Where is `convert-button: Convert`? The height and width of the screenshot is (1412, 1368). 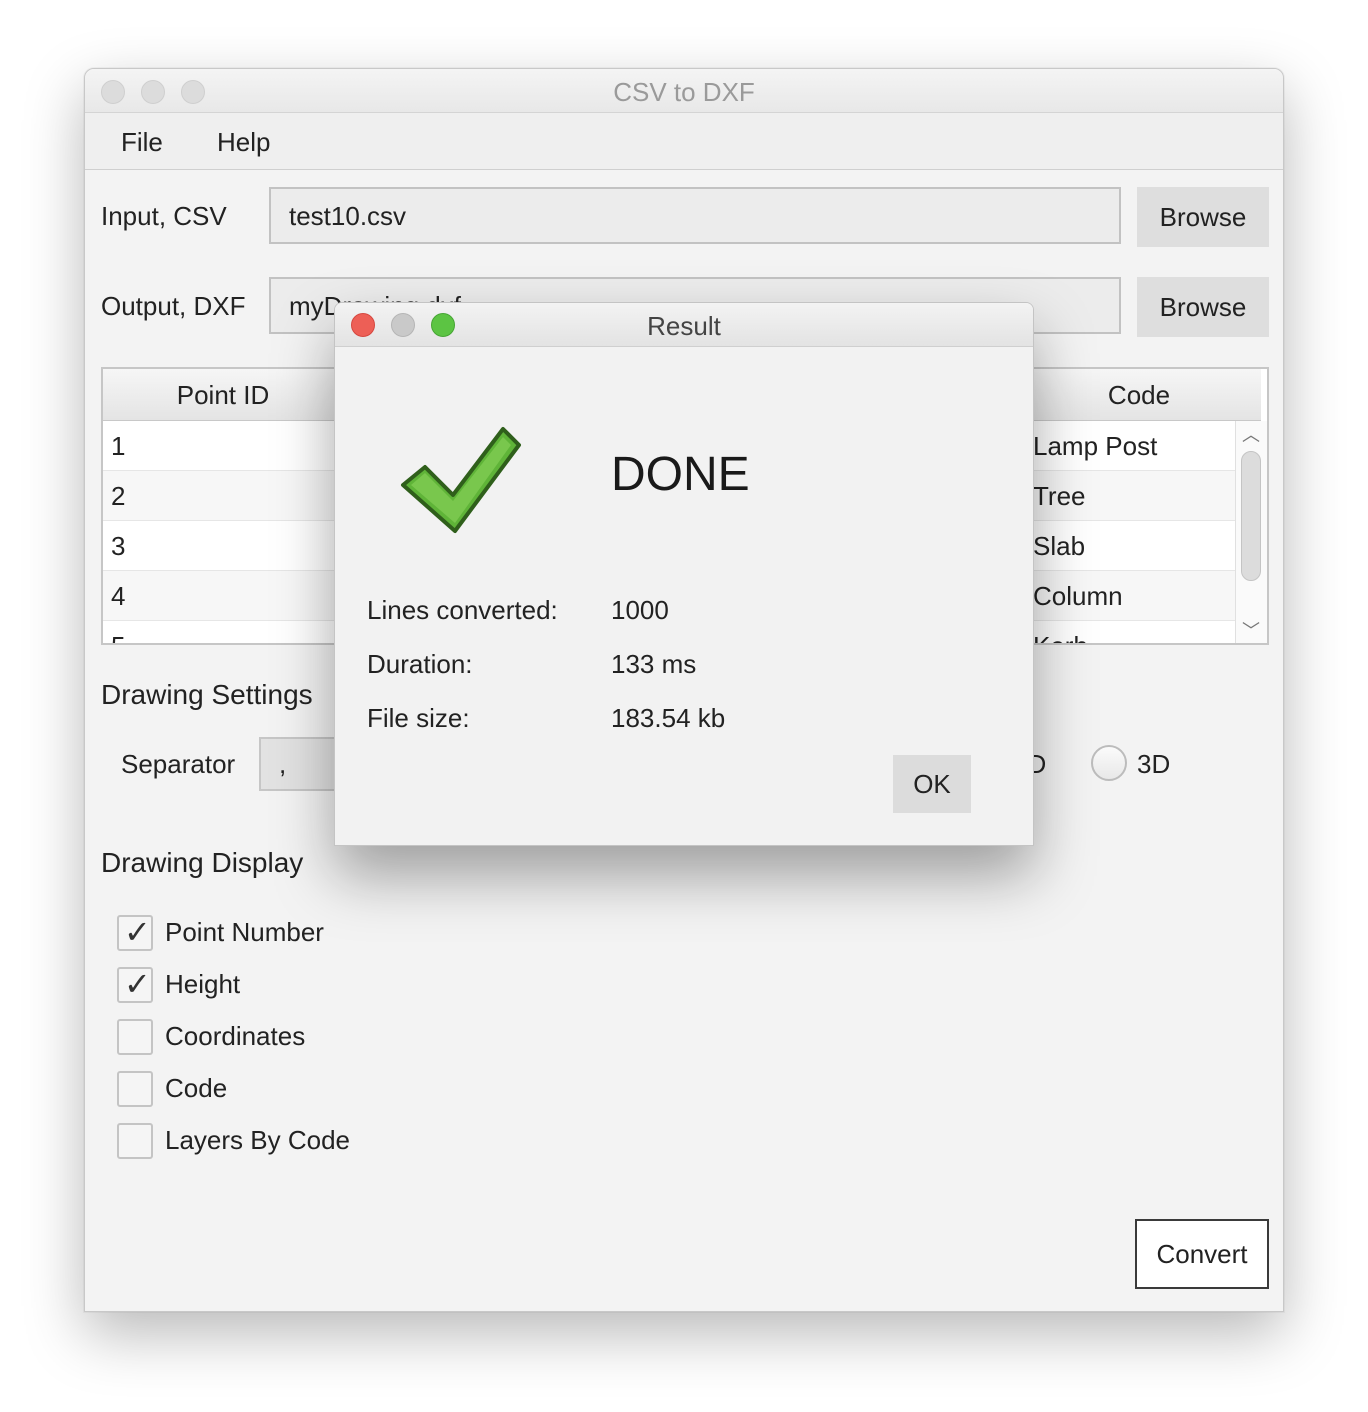
convert-button: Convert is located at coordinates (1202, 1254).